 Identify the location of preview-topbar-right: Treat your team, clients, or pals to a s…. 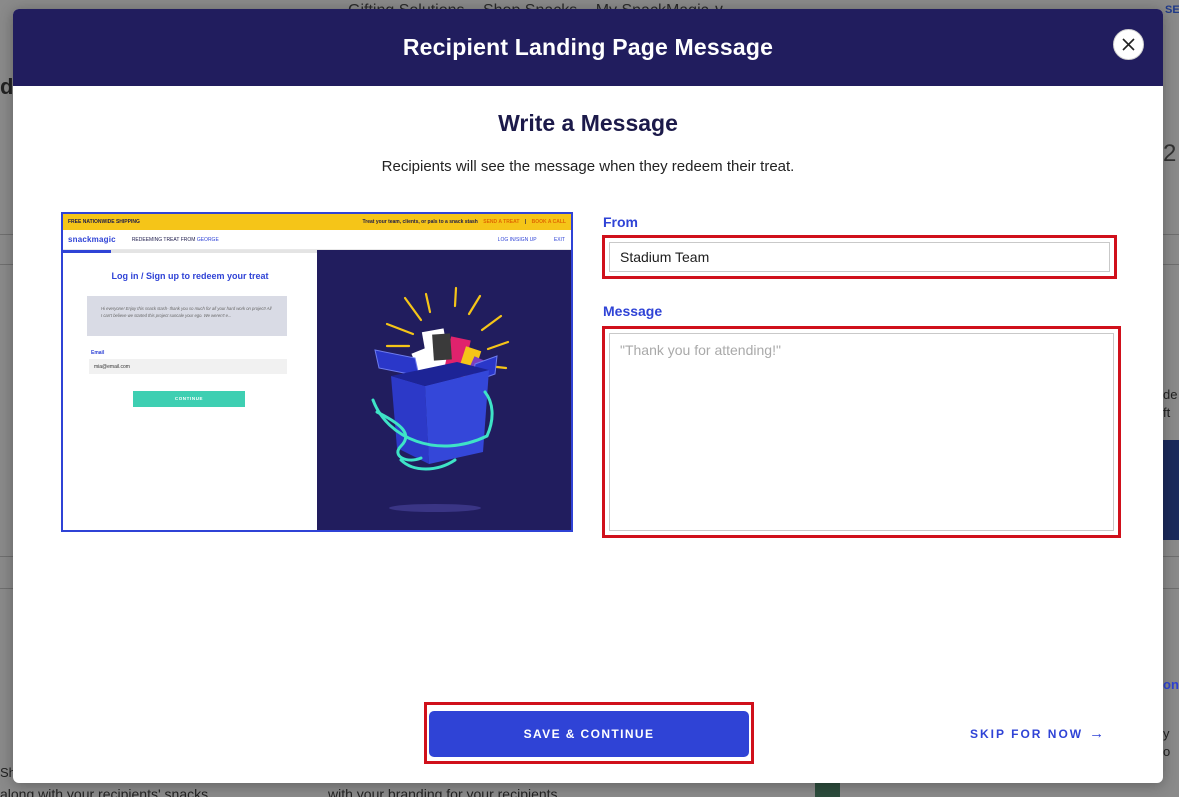
(462, 222).